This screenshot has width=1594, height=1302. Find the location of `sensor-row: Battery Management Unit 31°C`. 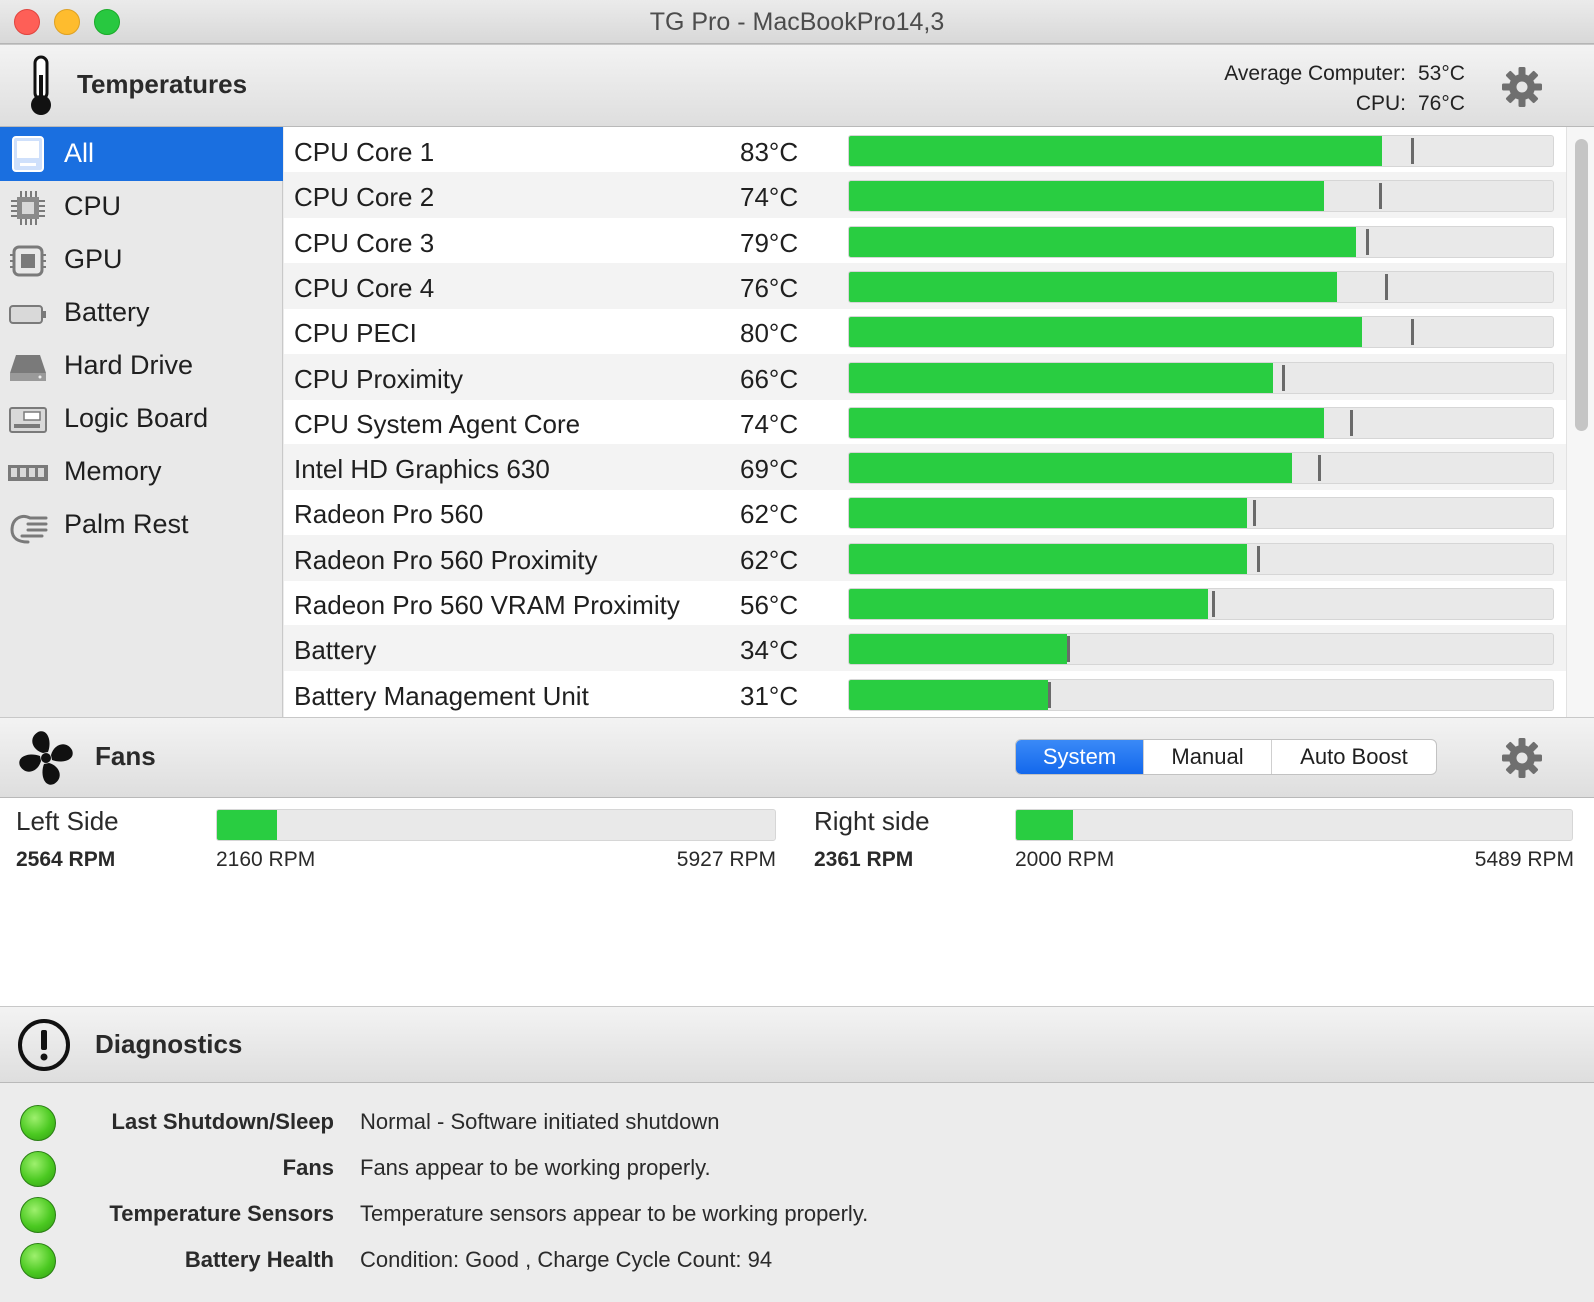

sensor-row: Battery Management Unit 31°C is located at coordinates (925, 694).